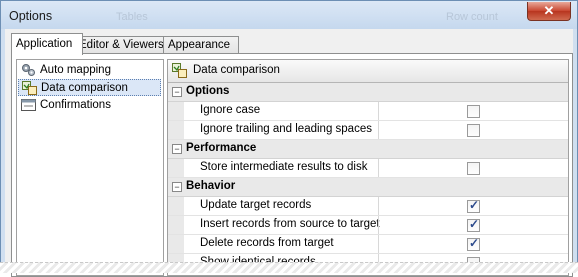 The width and height of the screenshot is (578, 277). Describe the element at coordinates (267, 243) in the screenshot. I see `property-label: Delete records from target` at that location.